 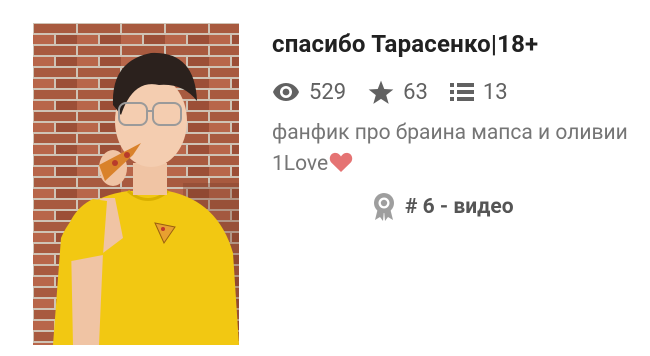 I want to click on fanfic-title: спасибо Тарасенко|18+, so click(x=405, y=44).